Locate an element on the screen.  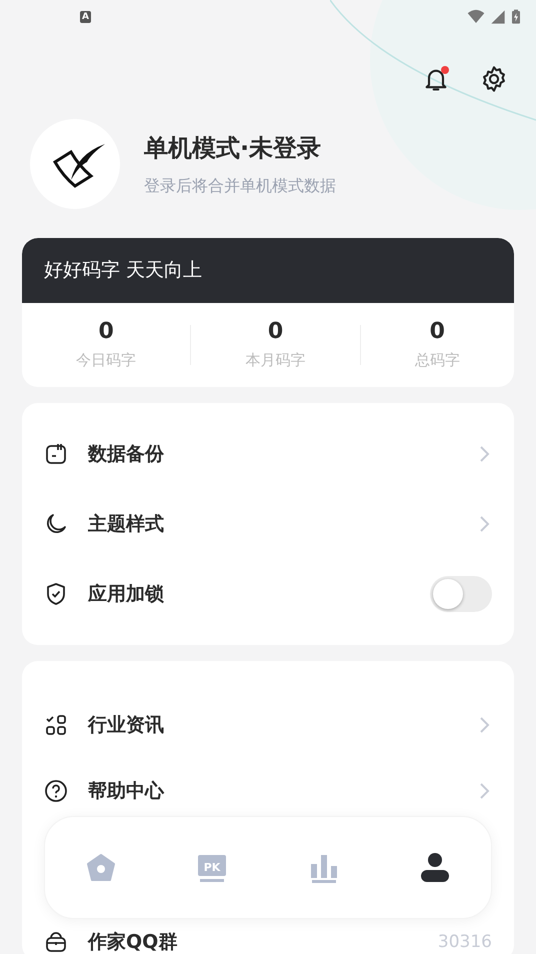
settings-icon is located at coordinates (494, 79).